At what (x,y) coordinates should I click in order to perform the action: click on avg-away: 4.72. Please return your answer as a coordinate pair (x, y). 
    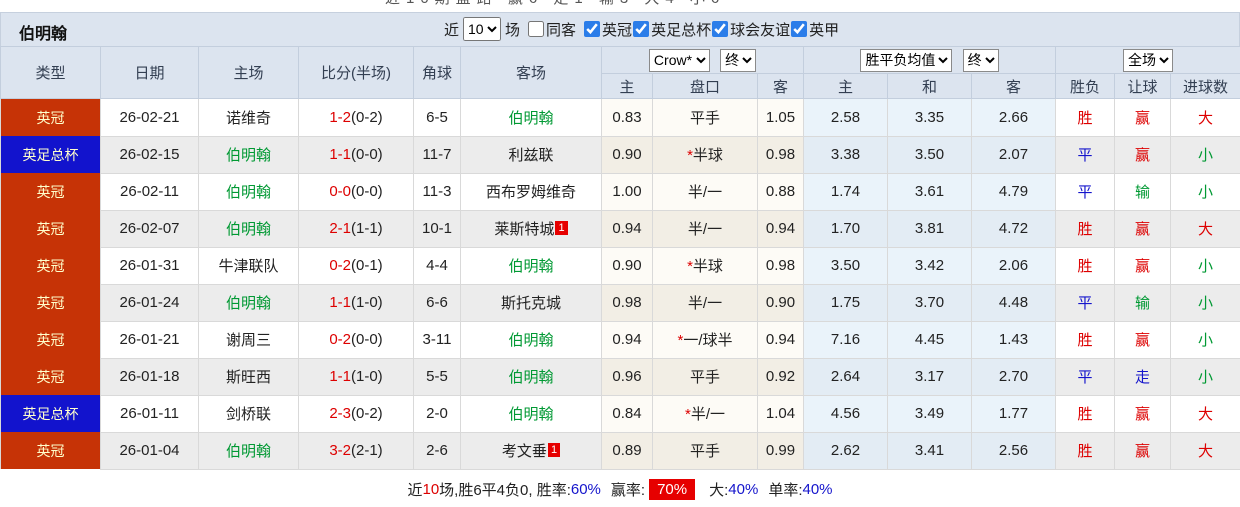
    Looking at the image, I should click on (1014, 228).